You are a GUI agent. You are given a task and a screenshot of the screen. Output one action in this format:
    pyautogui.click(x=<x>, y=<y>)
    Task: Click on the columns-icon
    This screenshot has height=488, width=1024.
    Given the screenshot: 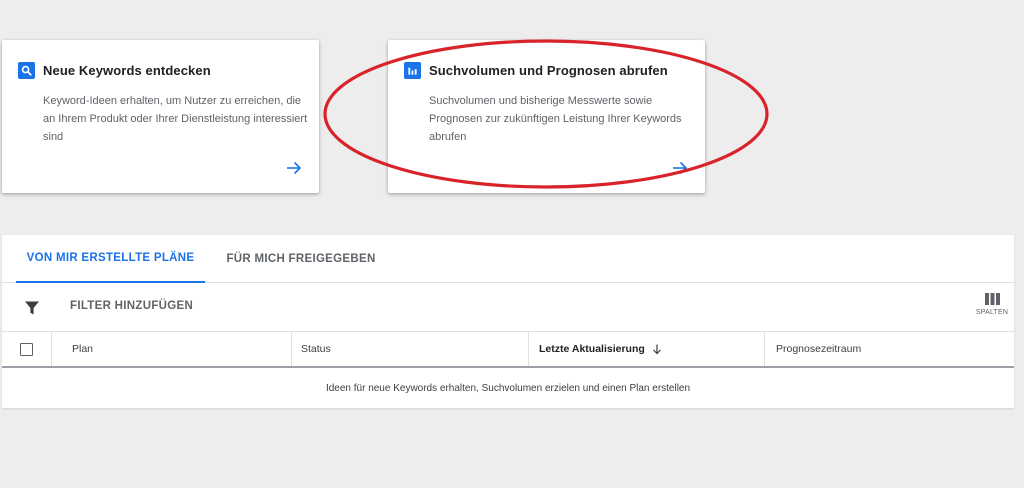 What is the action you would take?
    pyautogui.click(x=992, y=299)
    